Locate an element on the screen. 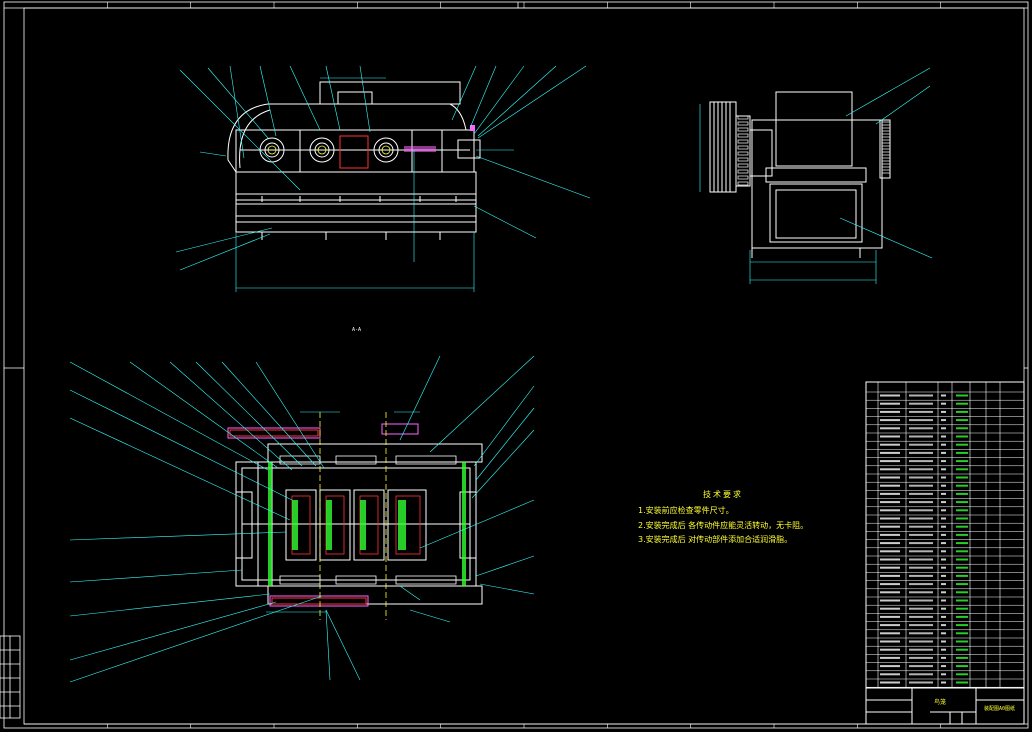 The image size is (1032, 732). side-view is located at coordinates (816, 175).